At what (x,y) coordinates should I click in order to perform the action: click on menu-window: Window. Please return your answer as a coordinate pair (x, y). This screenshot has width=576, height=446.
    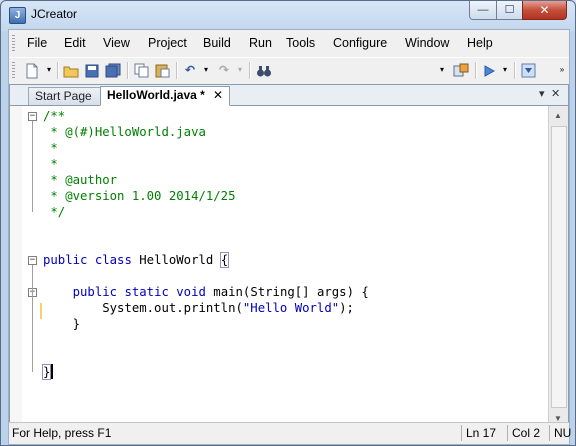
    Looking at the image, I should click on (427, 43).